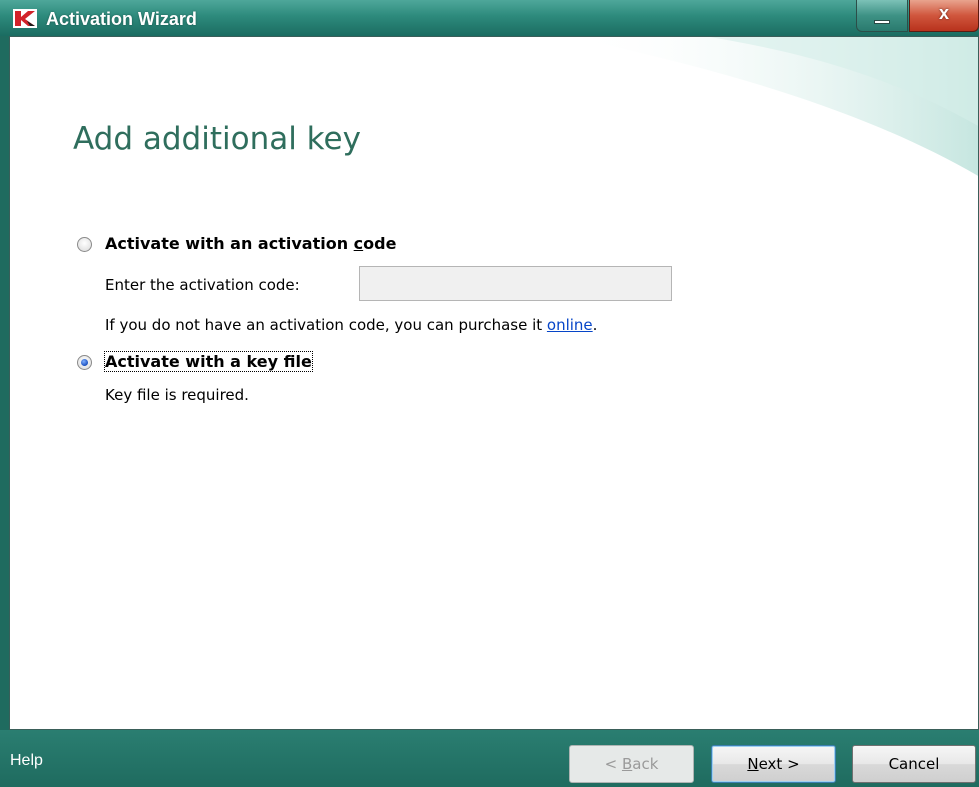 The height and width of the screenshot is (787, 979). Describe the element at coordinates (217, 139) in the screenshot. I see `page-heading: Add additional key` at that location.